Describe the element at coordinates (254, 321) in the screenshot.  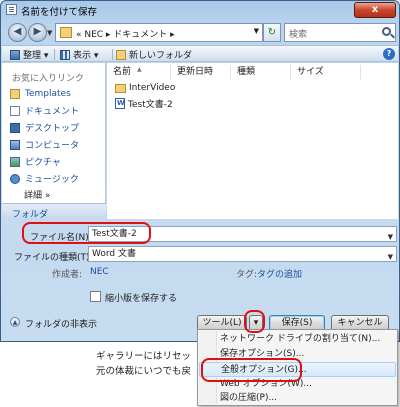
I see `highlight-tools-arrow` at that location.